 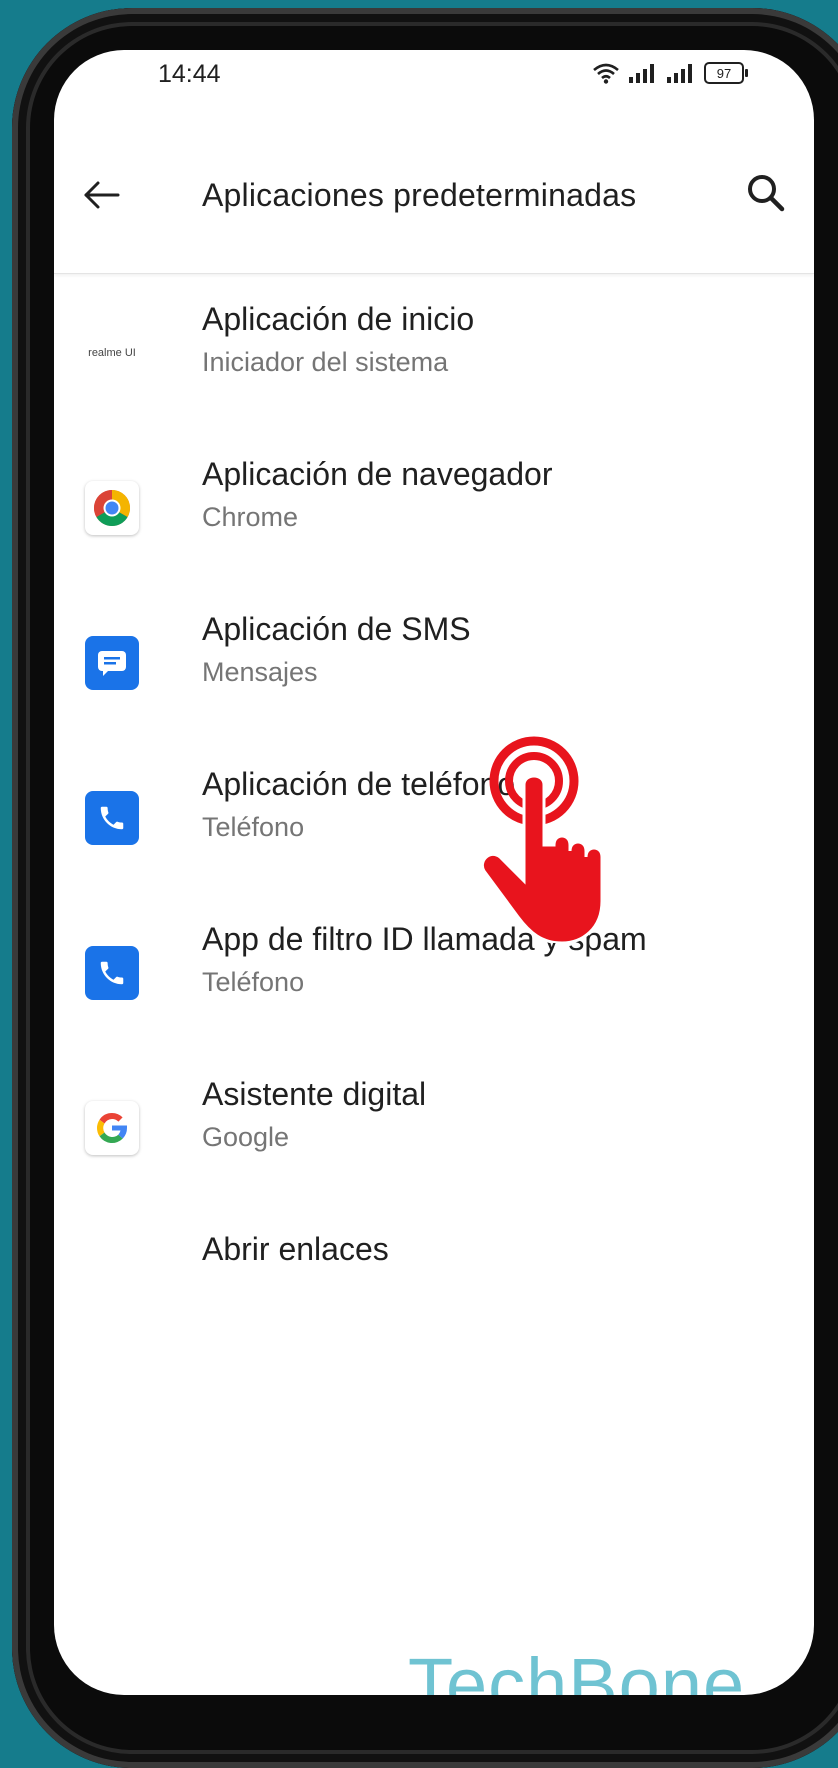 What do you see at coordinates (434, 670) in the screenshot?
I see `list-item-sms-app: Aplicación de SMS Mensajes` at bounding box center [434, 670].